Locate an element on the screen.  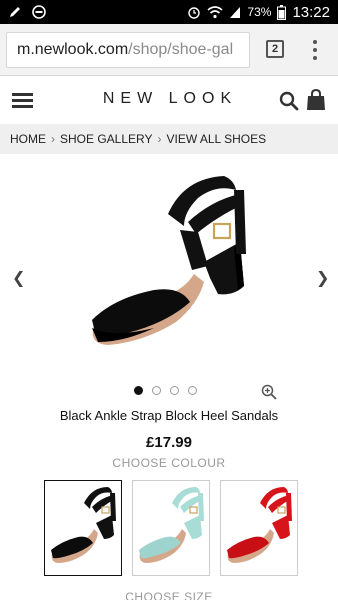
url-path: /shop/shoe-gal is located at coordinates (181, 49).